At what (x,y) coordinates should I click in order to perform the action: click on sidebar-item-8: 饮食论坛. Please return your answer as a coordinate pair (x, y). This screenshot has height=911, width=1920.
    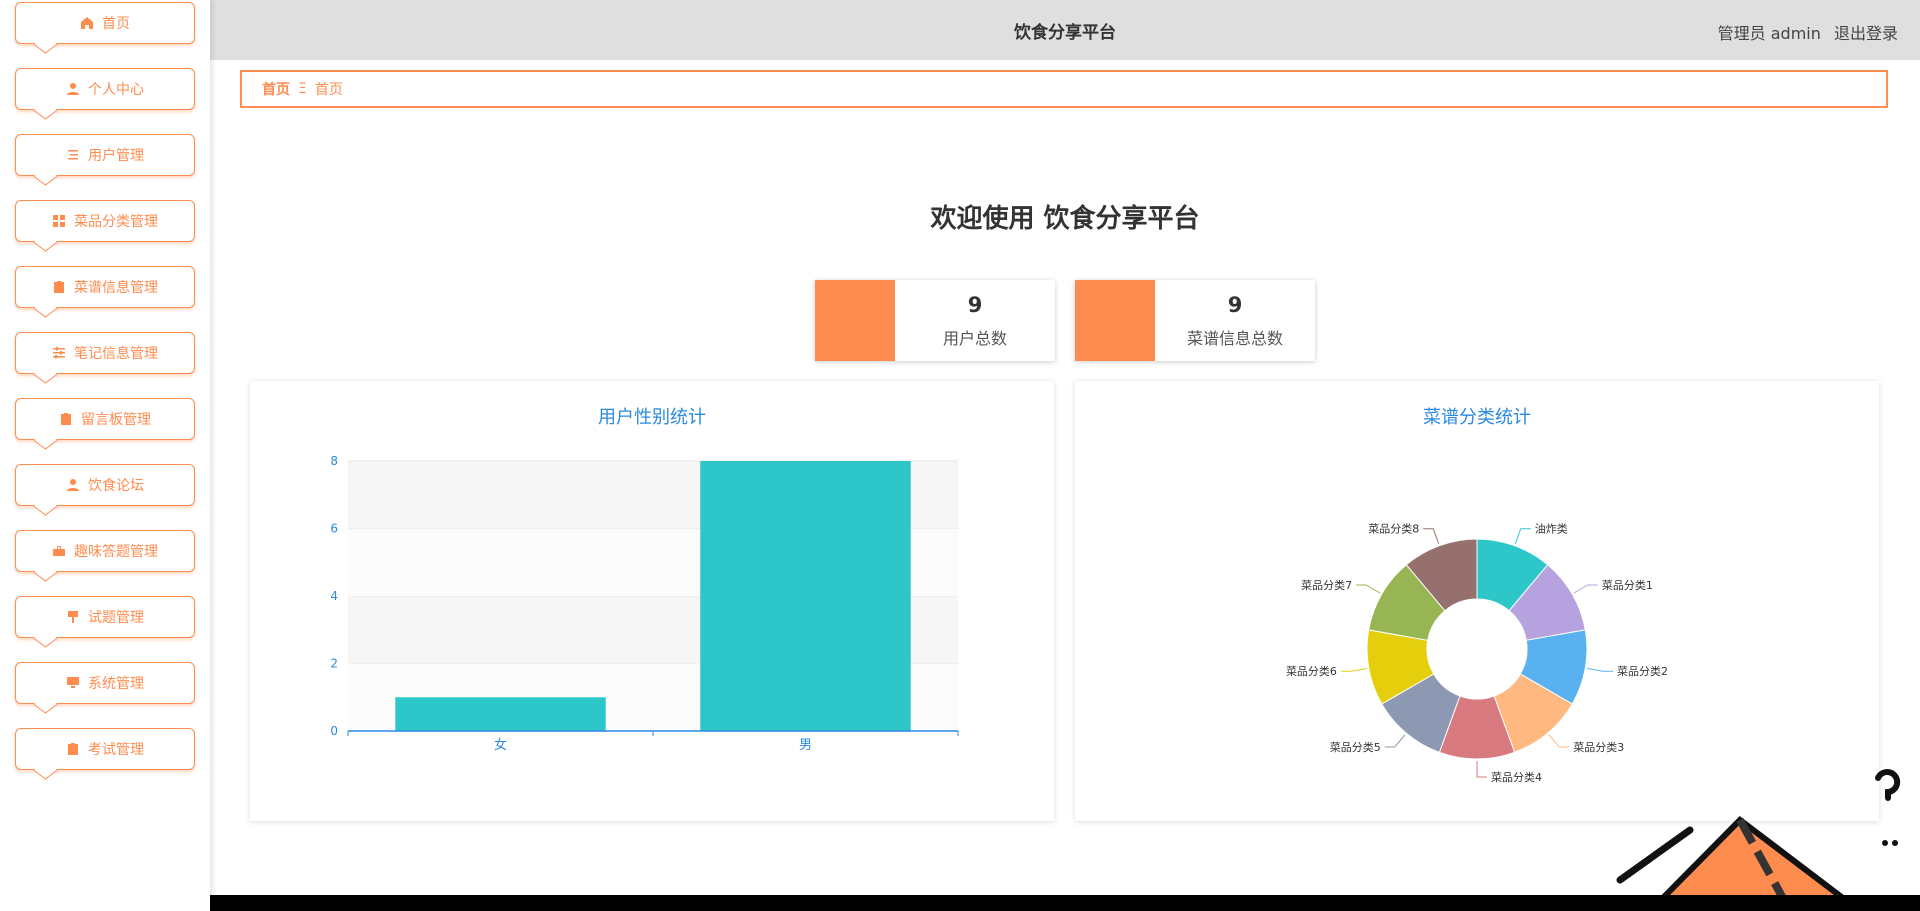
    Looking at the image, I should click on (105, 485).